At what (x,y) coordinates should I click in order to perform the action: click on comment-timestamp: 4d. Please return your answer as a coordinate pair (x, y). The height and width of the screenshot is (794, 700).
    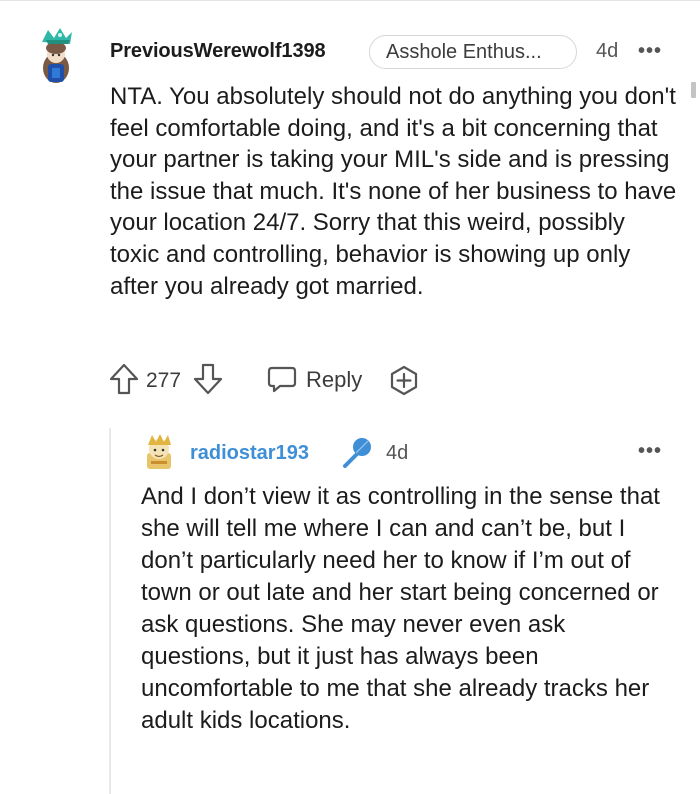
    Looking at the image, I should click on (607, 51).